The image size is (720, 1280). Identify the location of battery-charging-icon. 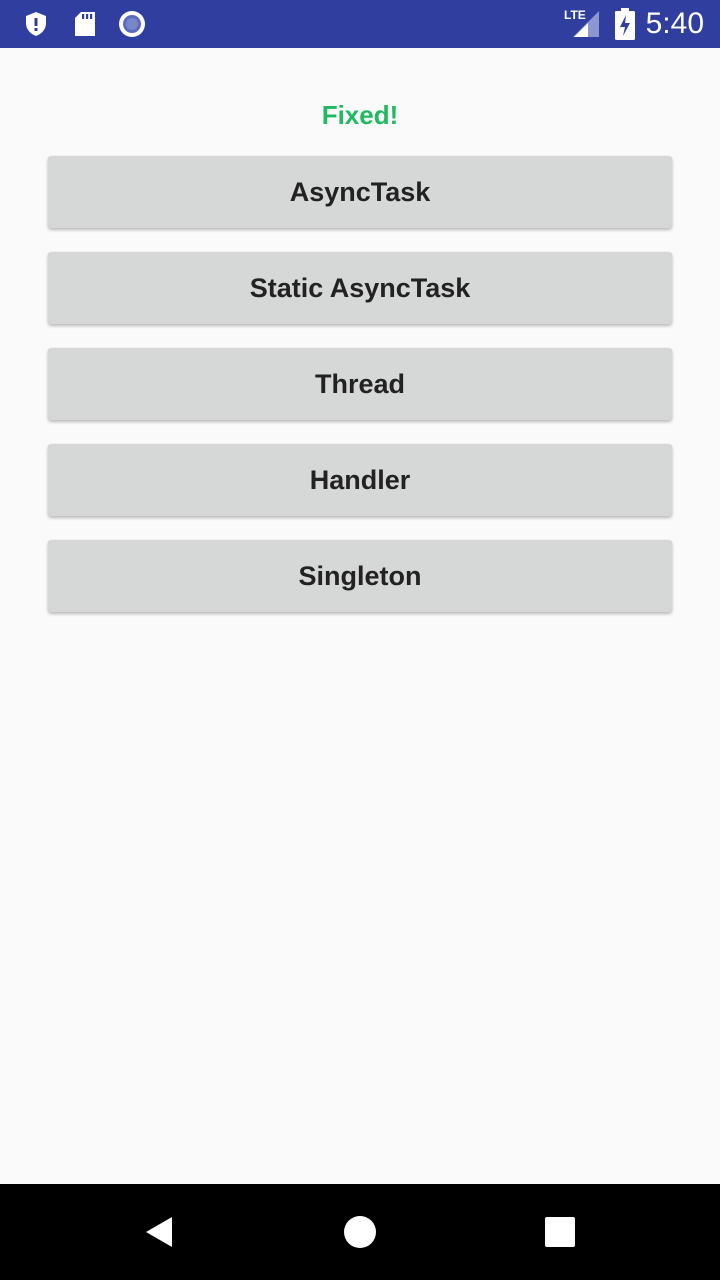
(625, 24).